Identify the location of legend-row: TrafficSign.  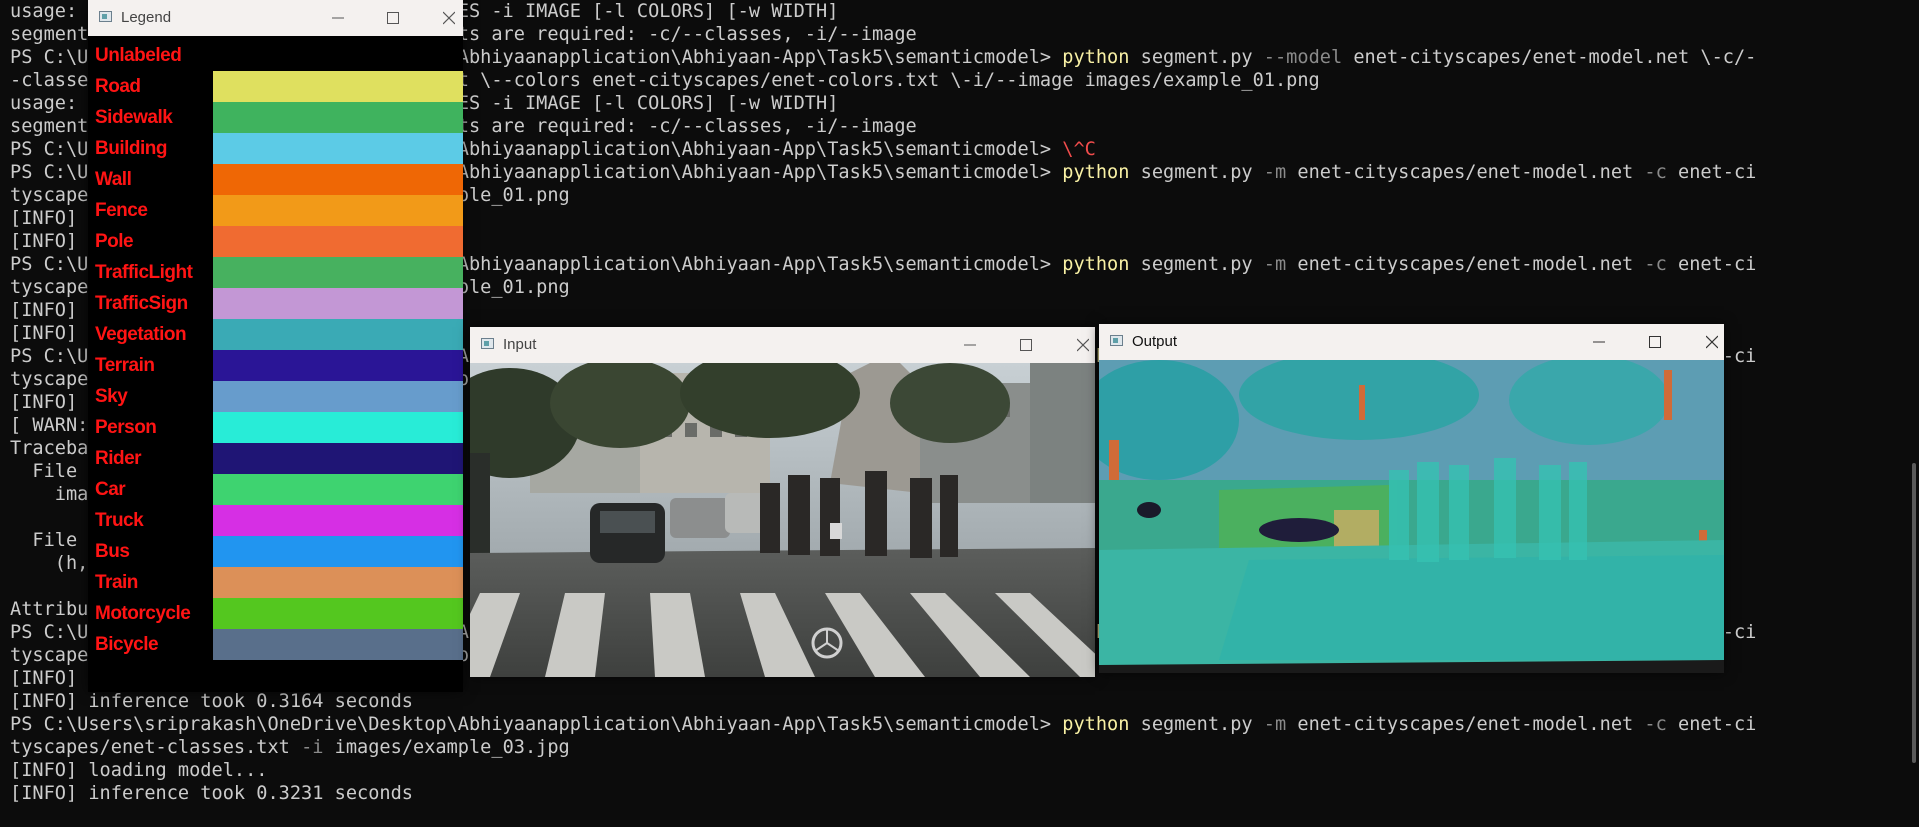
(275, 303).